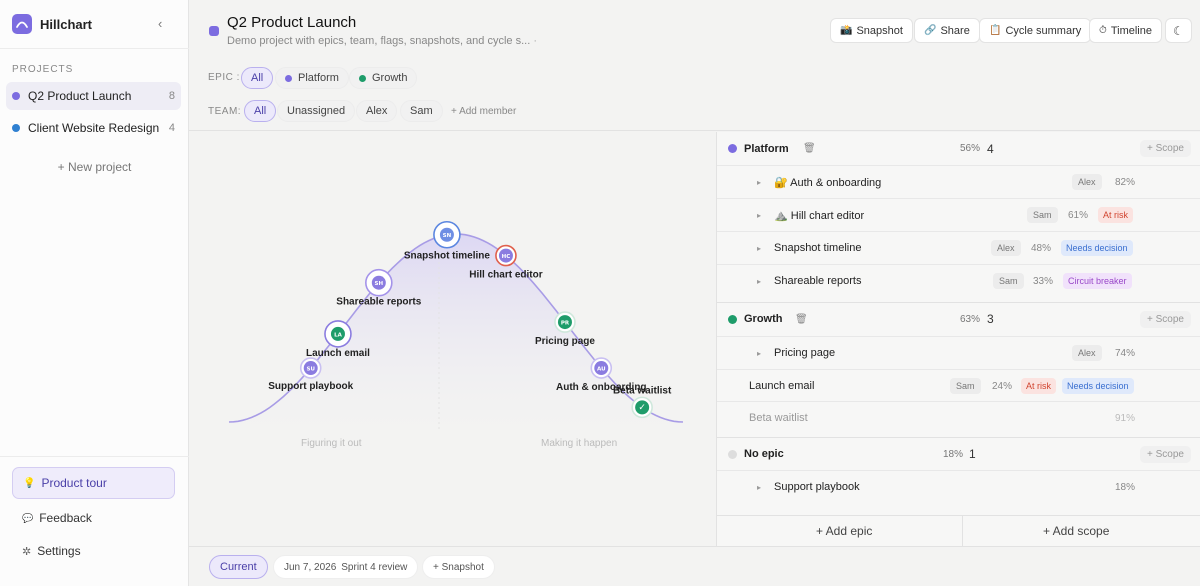 The image size is (1200, 586). What do you see at coordinates (456, 333) in the screenshot?
I see `hill-area` at bounding box center [456, 333].